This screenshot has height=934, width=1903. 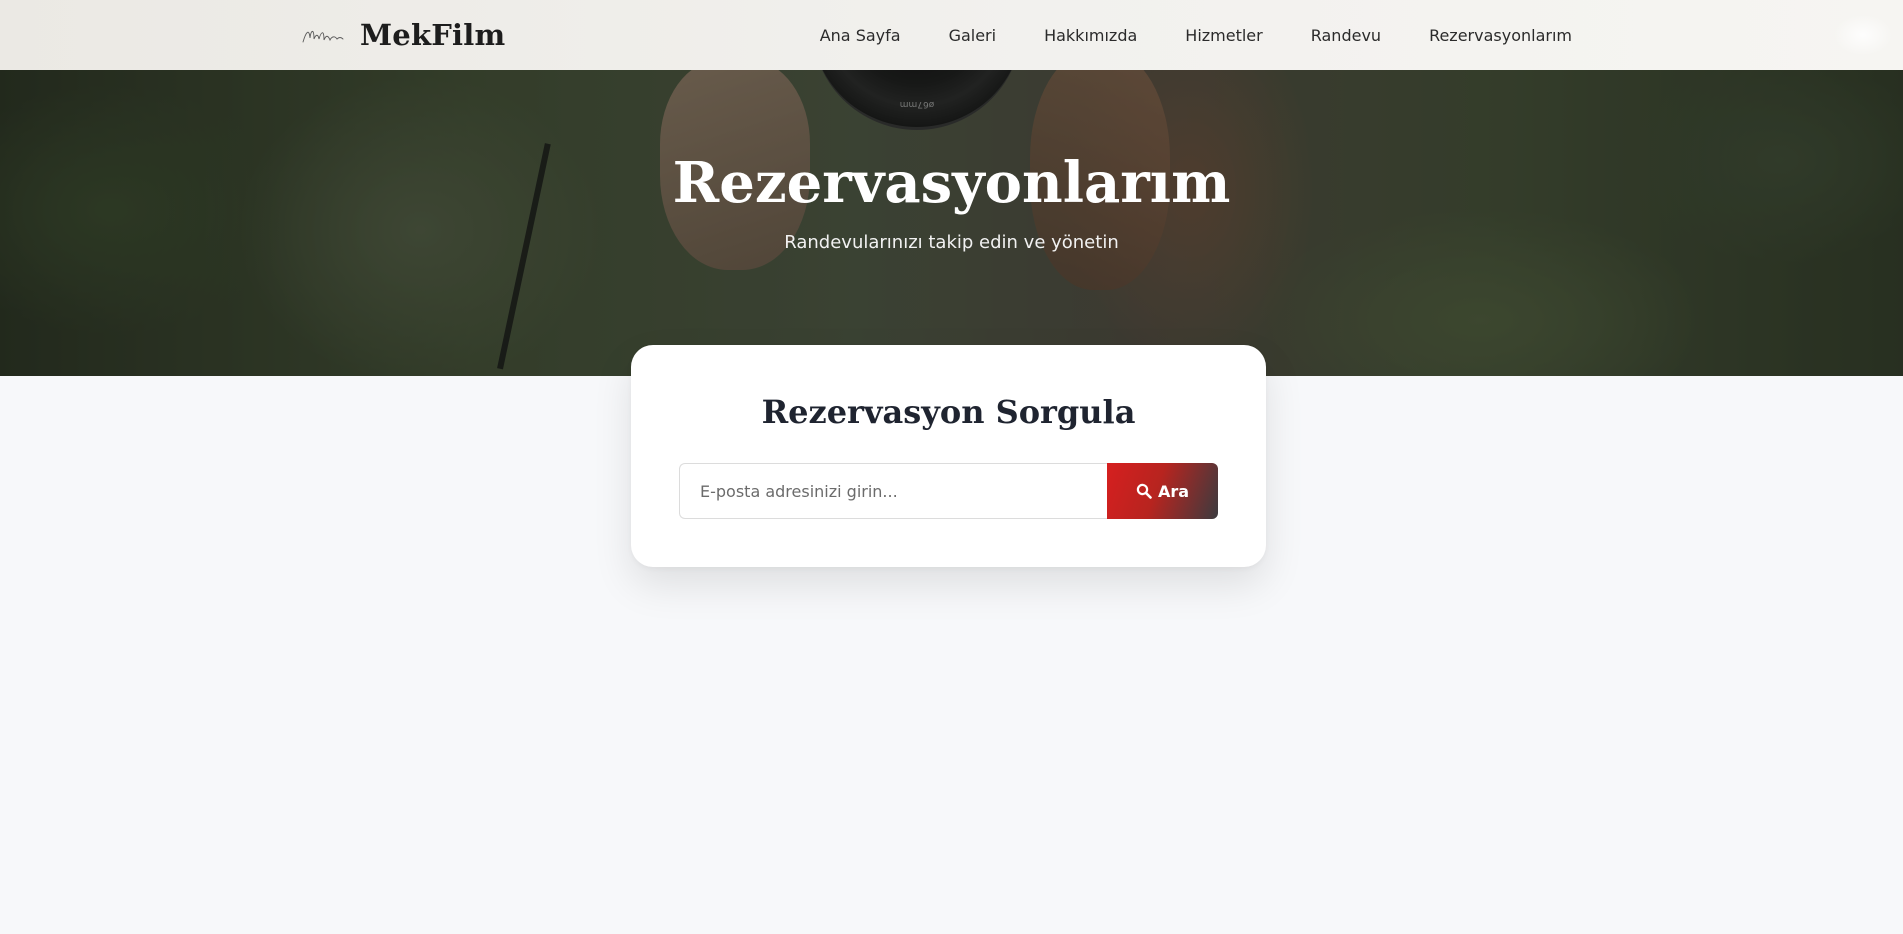 What do you see at coordinates (973, 35) in the screenshot?
I see `nav-item-galeri: Galeri` at bounding box center [973, 35].